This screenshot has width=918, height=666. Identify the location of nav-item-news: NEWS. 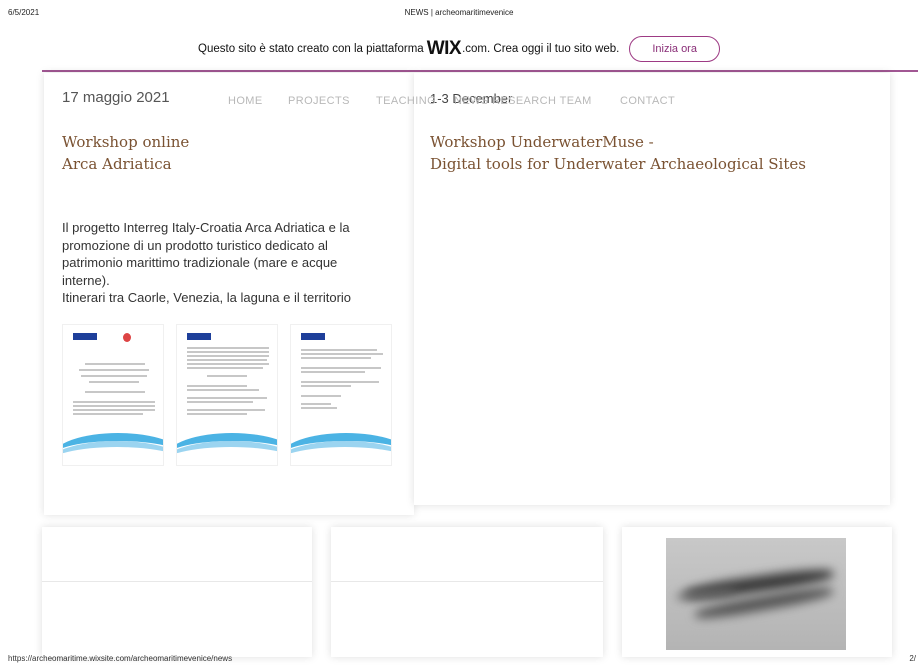
(471, 101).